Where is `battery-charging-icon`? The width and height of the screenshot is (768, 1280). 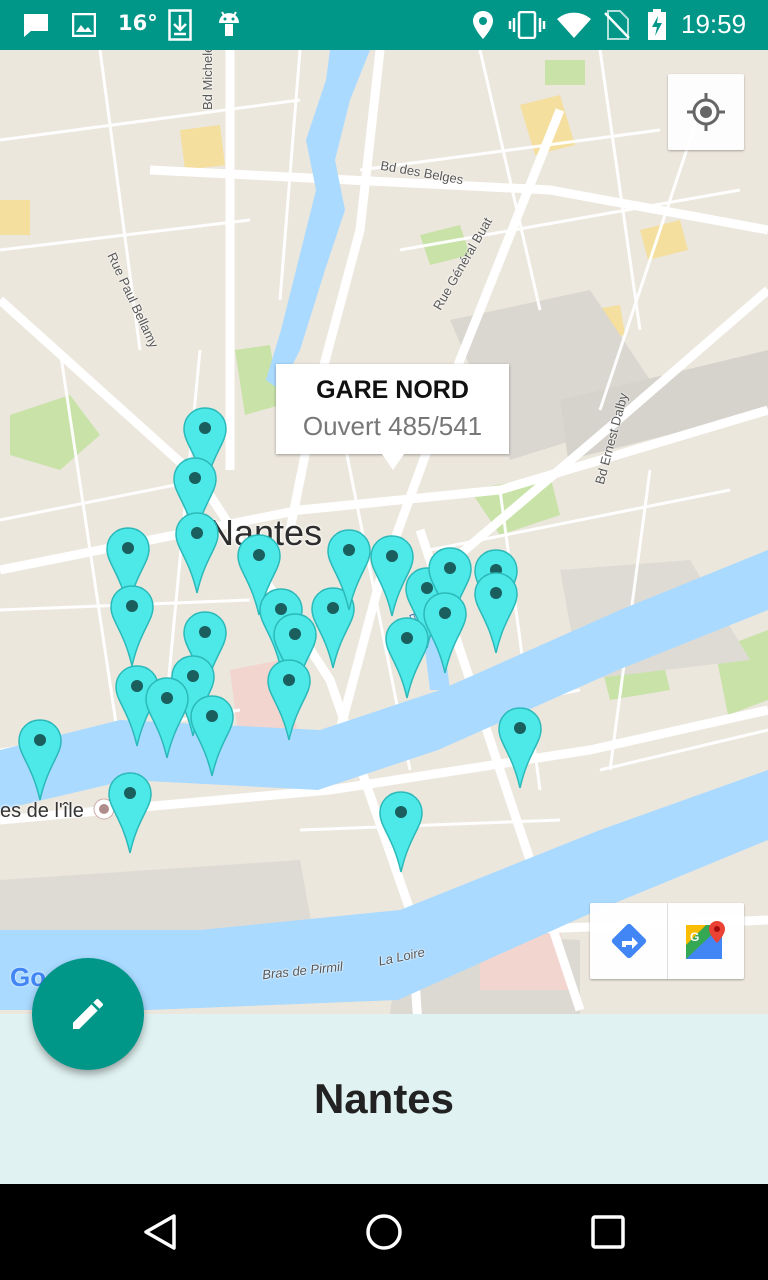
battery-charging-icon is located at coordinates (657, 25).